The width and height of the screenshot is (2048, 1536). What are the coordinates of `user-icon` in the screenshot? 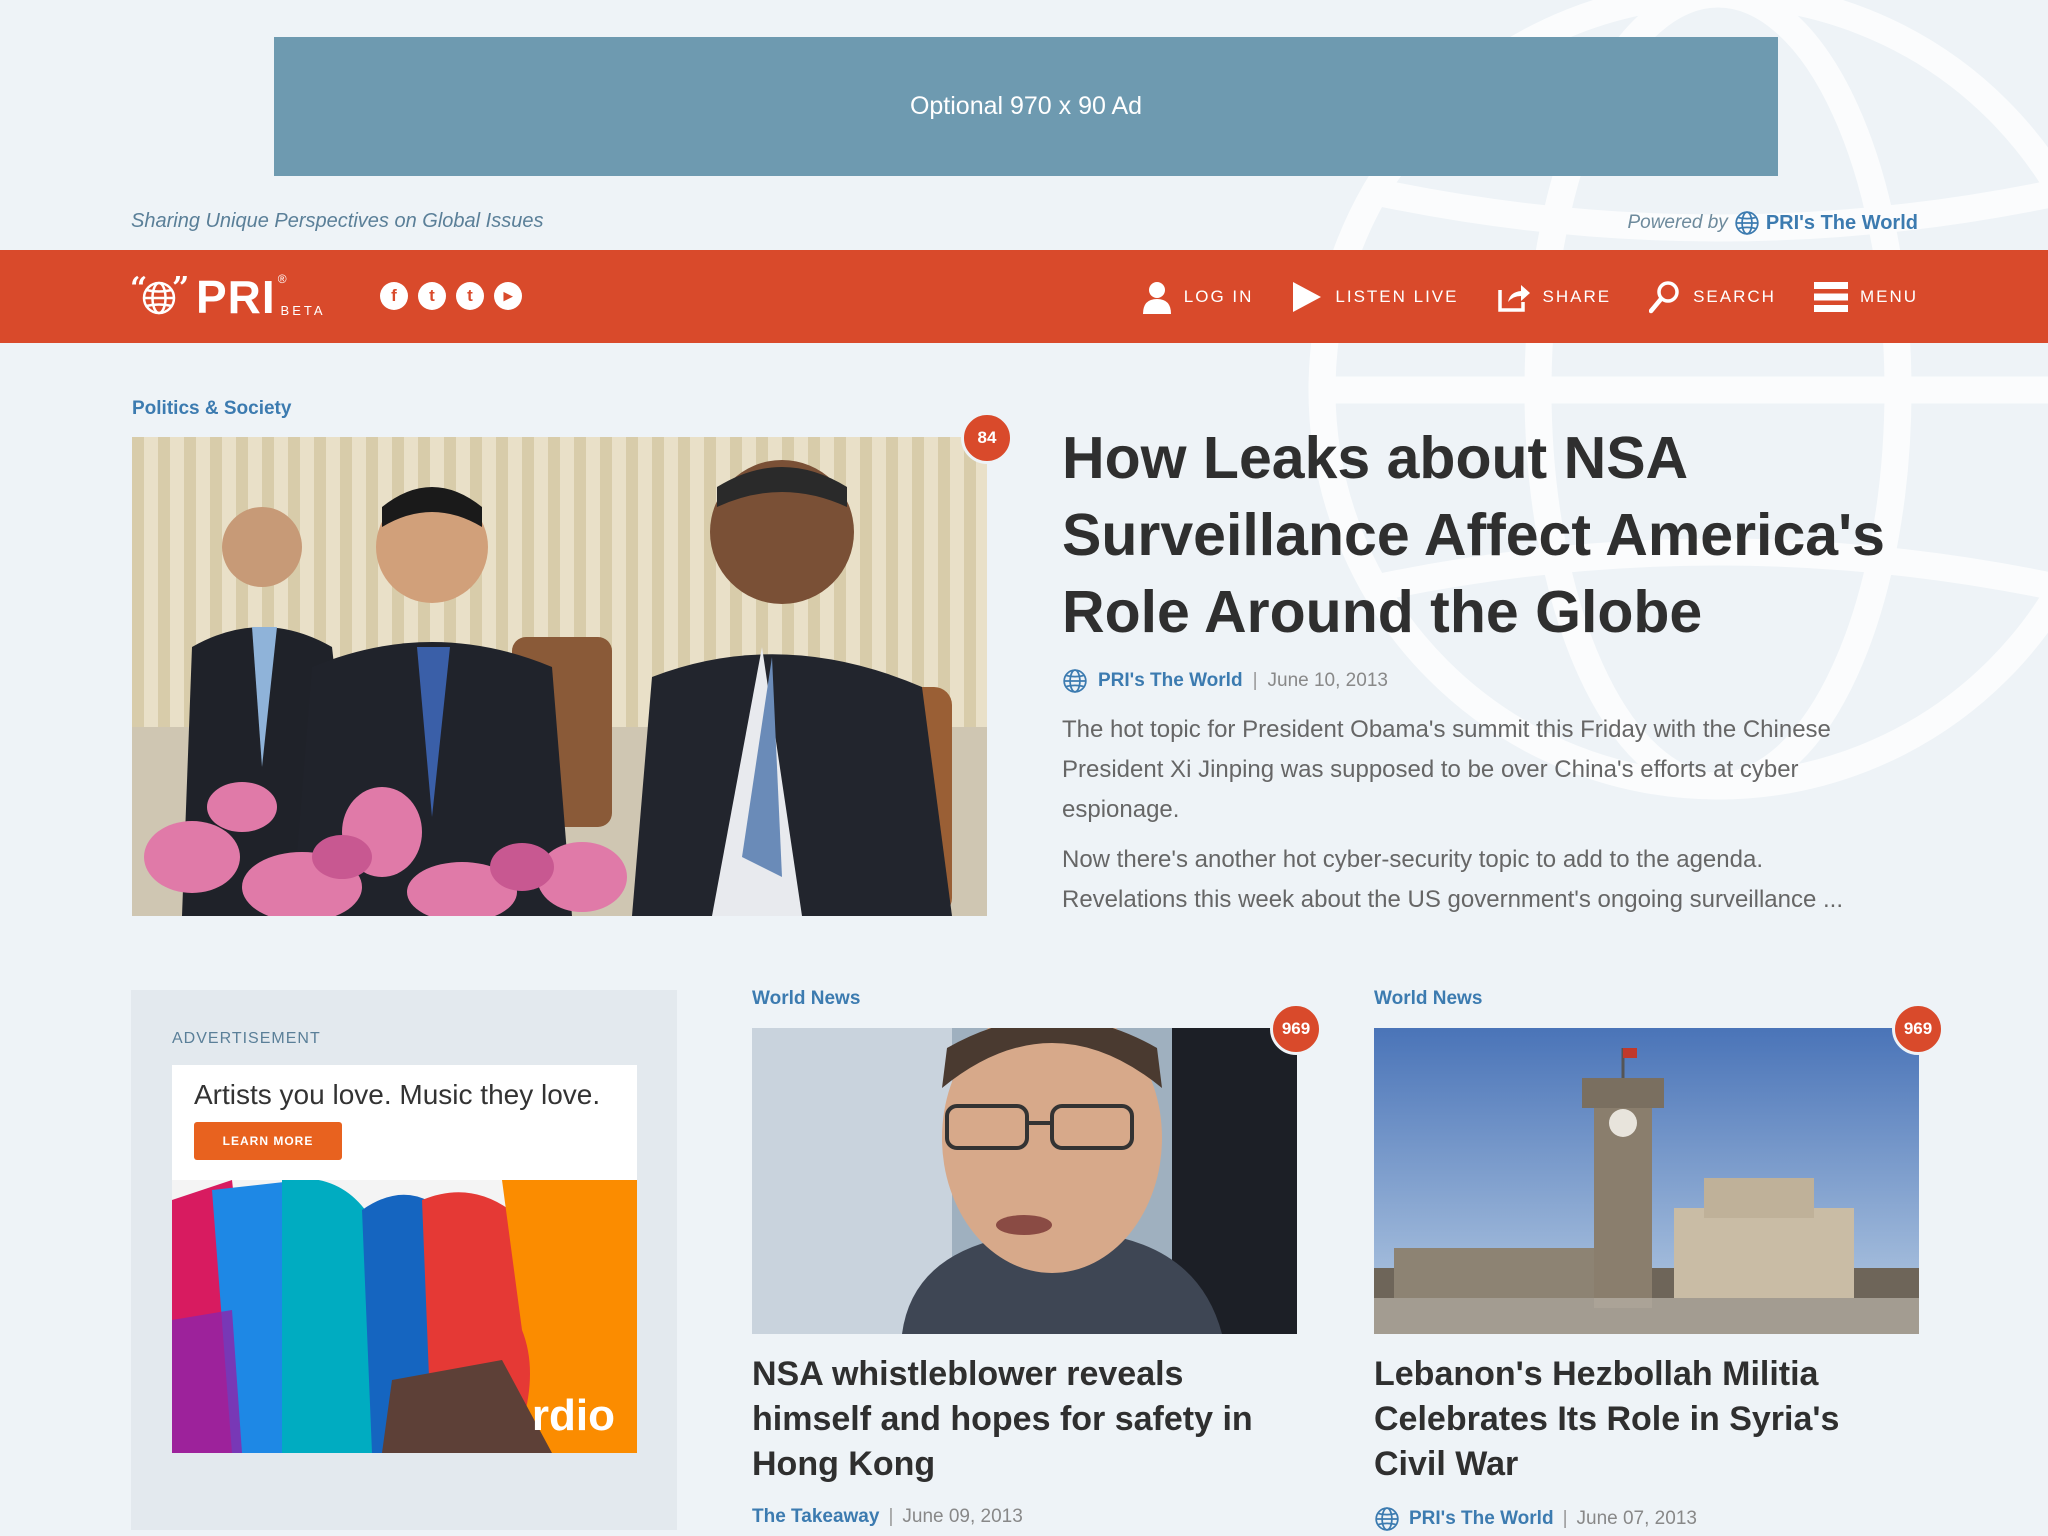 It's located at (1156, 297).